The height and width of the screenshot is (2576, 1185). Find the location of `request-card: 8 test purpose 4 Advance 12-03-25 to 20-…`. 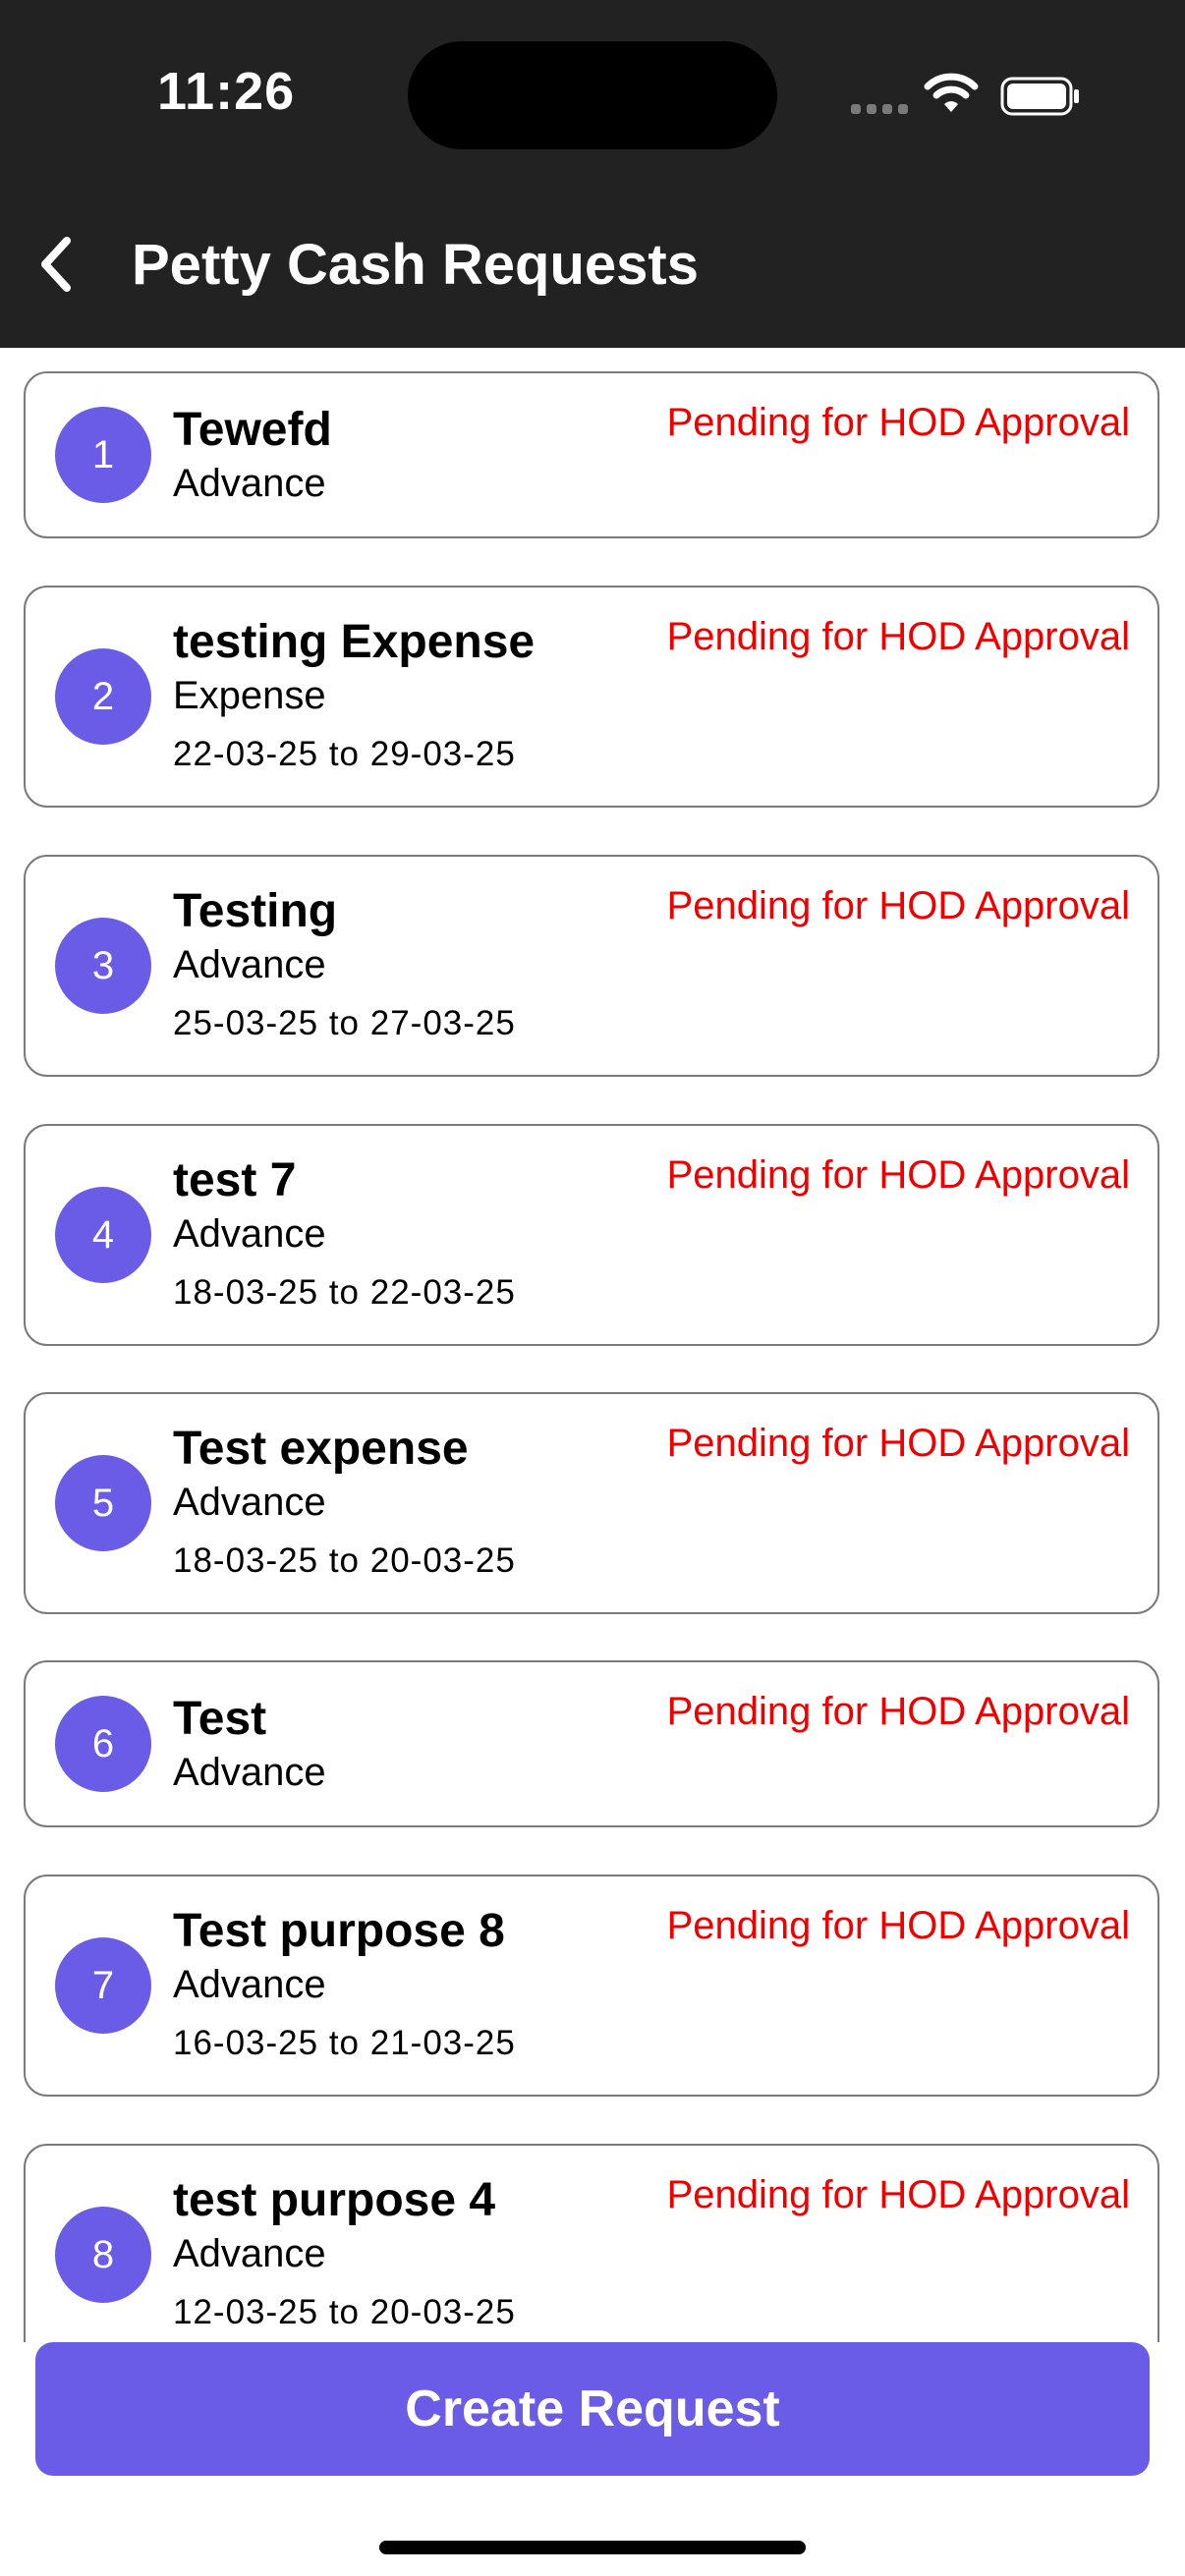

request-card: 8 test purpose 4 Advance 12-03-25 to 20-… is located at coordinates (592, 2243).